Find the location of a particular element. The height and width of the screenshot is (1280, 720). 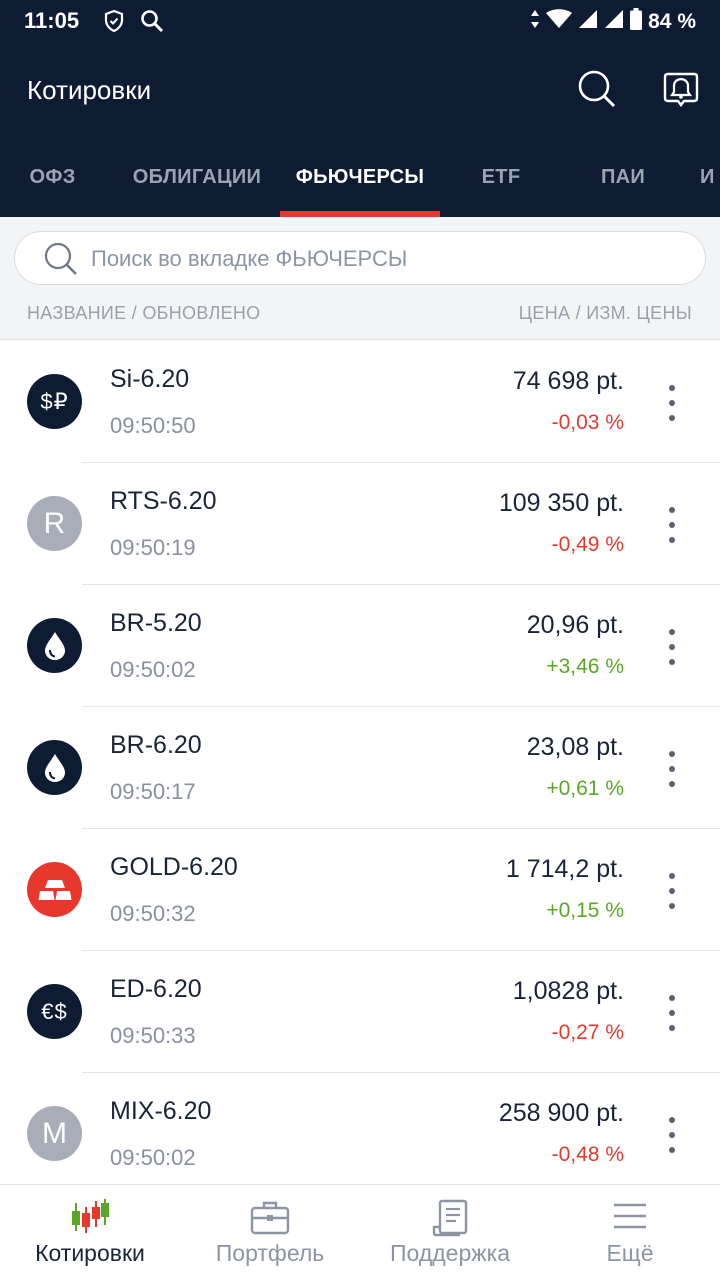

price-change: -0,48 % is located at coordinates (587, 1154).